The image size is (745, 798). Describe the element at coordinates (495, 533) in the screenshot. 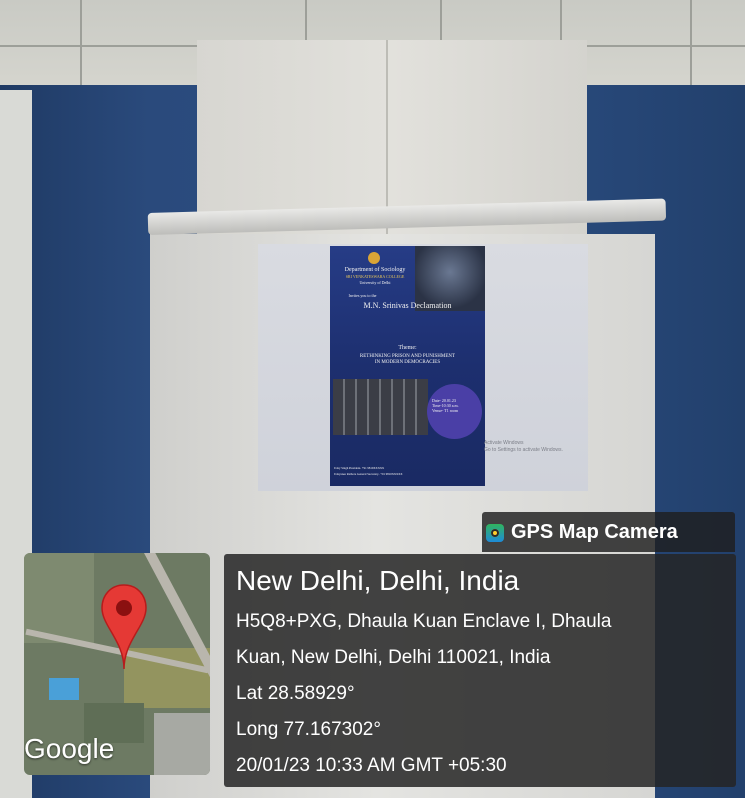

I see `gps-map-camera-app-icon` at that location.